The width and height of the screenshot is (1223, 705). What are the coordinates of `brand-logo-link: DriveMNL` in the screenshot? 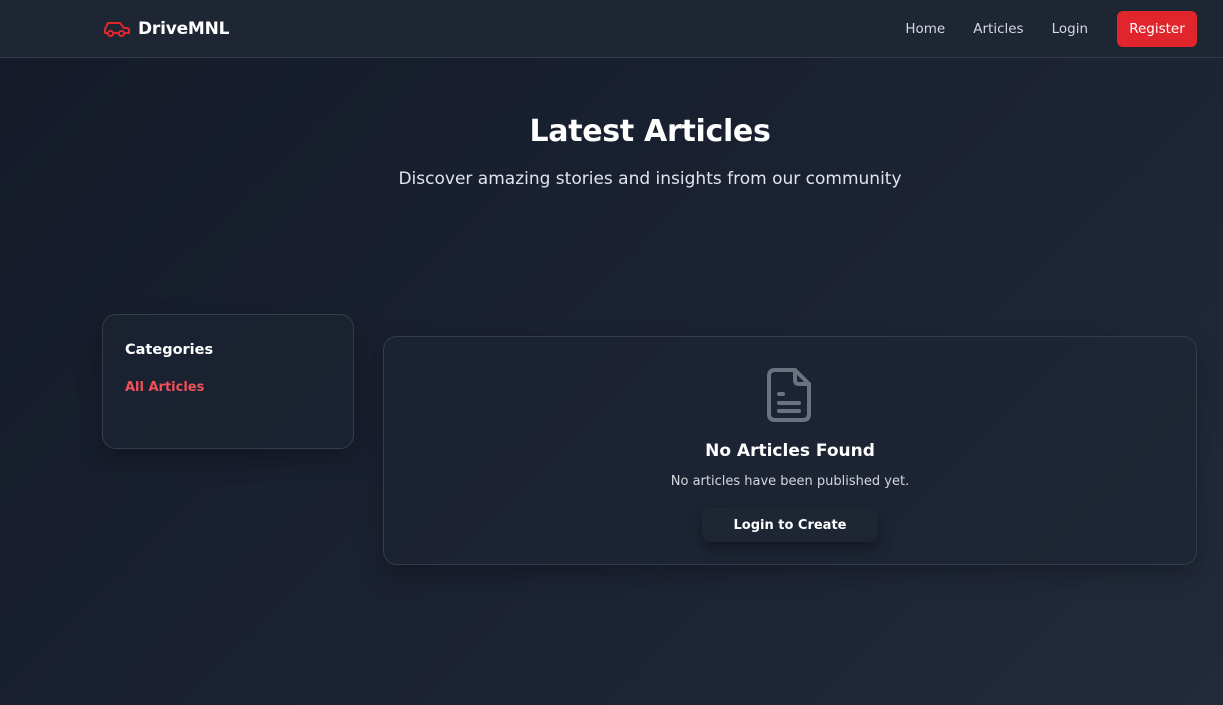 It's located at (166, 29).